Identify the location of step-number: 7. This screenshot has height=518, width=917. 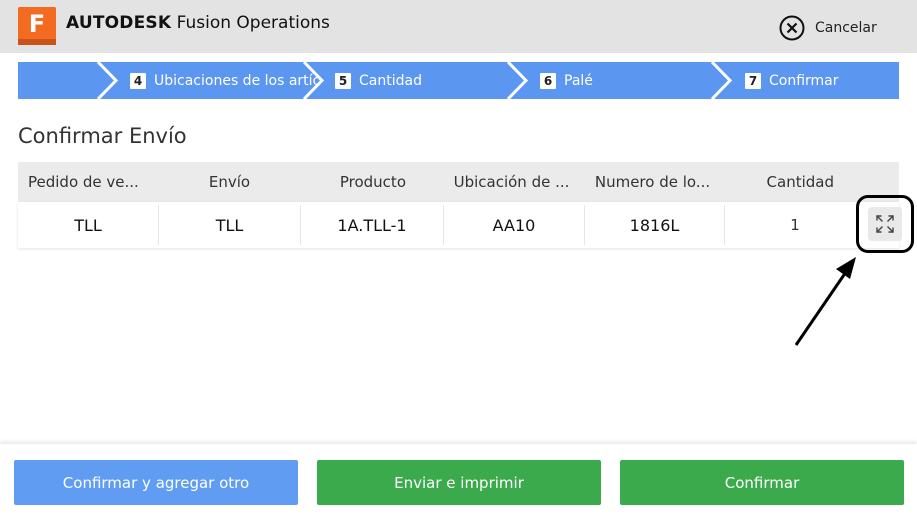
(753, 81).